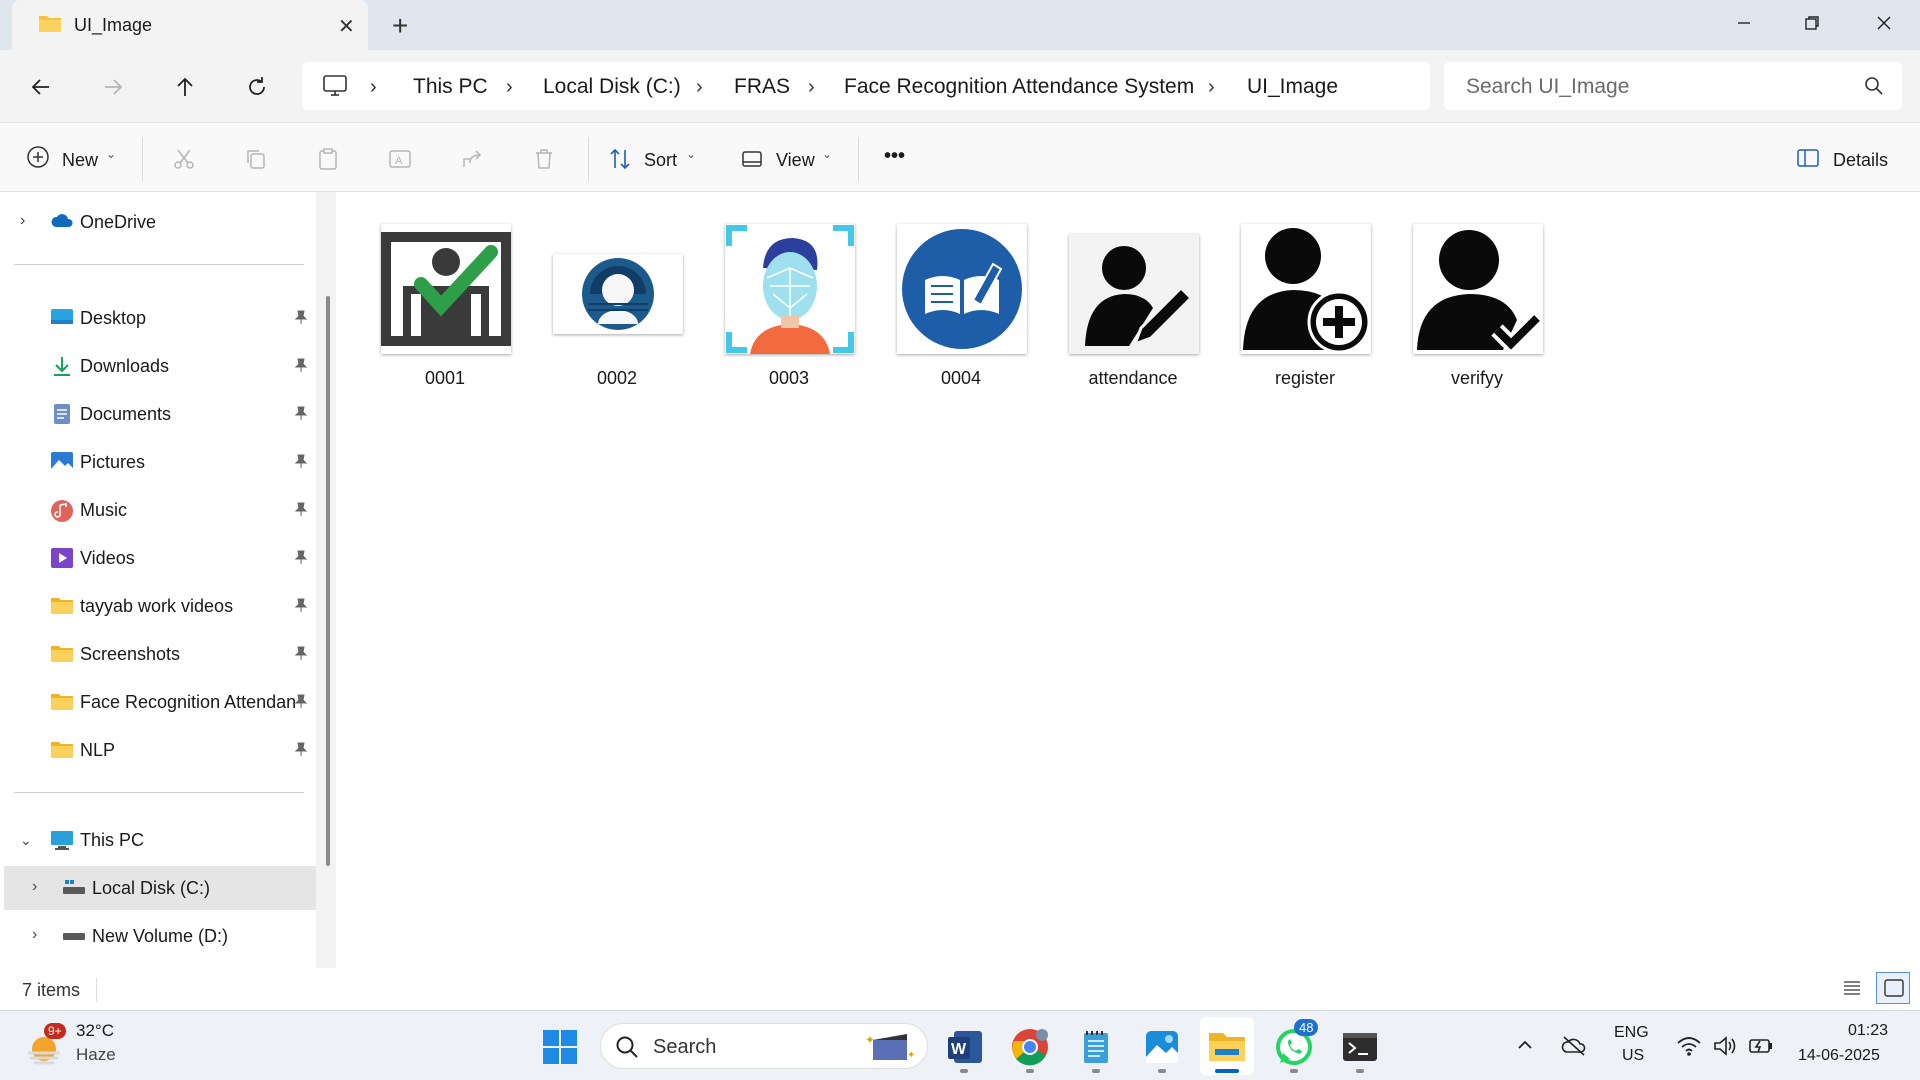  I want to click on details-button: Details, so click(1860, 160).